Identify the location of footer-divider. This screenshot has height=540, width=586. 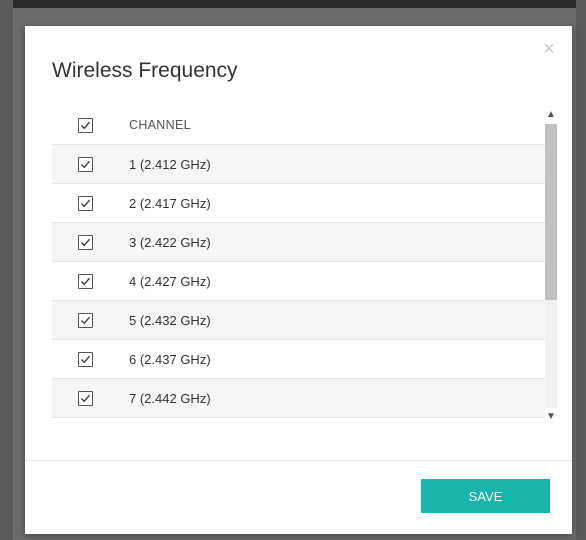
(298, 460).